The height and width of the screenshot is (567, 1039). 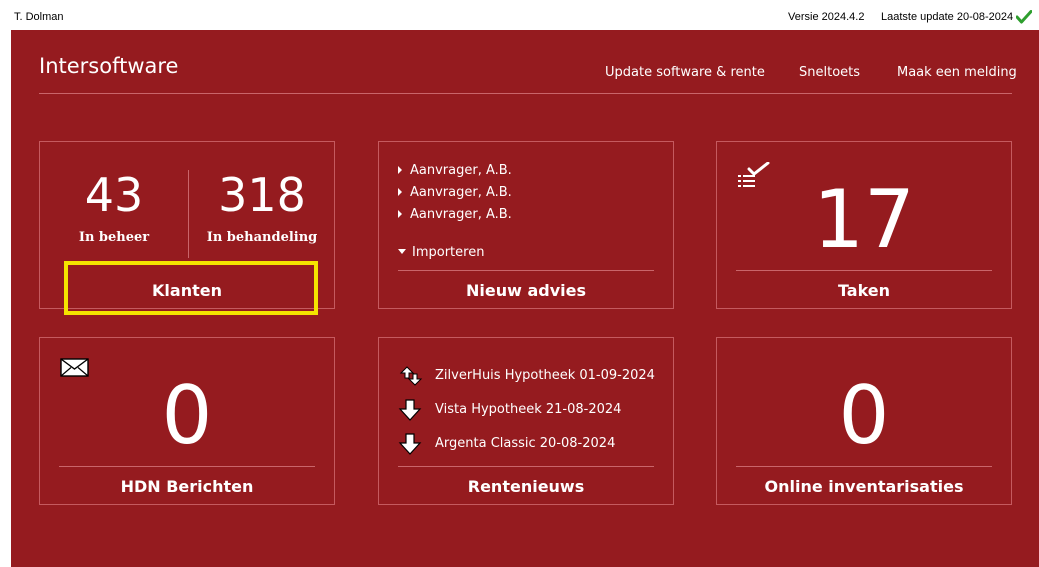 I want to click on stat-value: 318, so click(x=262, y=195).